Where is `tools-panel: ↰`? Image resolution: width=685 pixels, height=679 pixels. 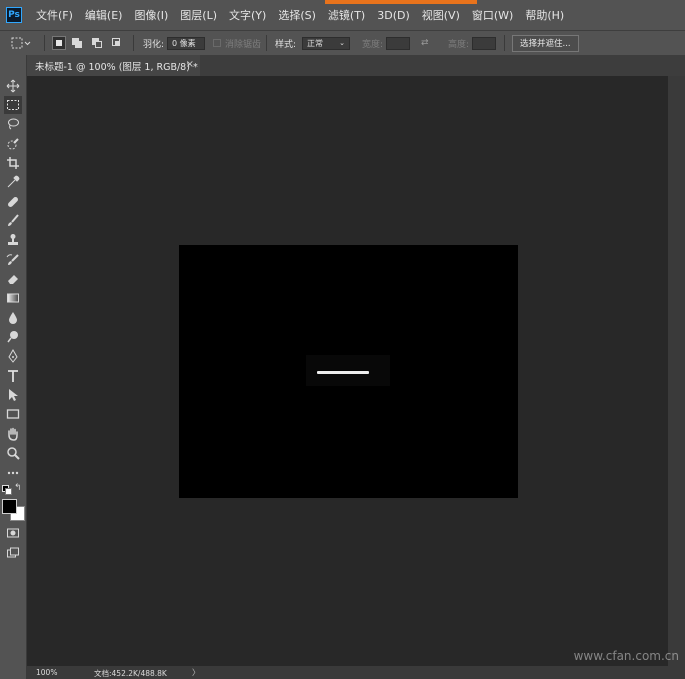
tools-panel: ↰ is located at coordinates (13, 367).